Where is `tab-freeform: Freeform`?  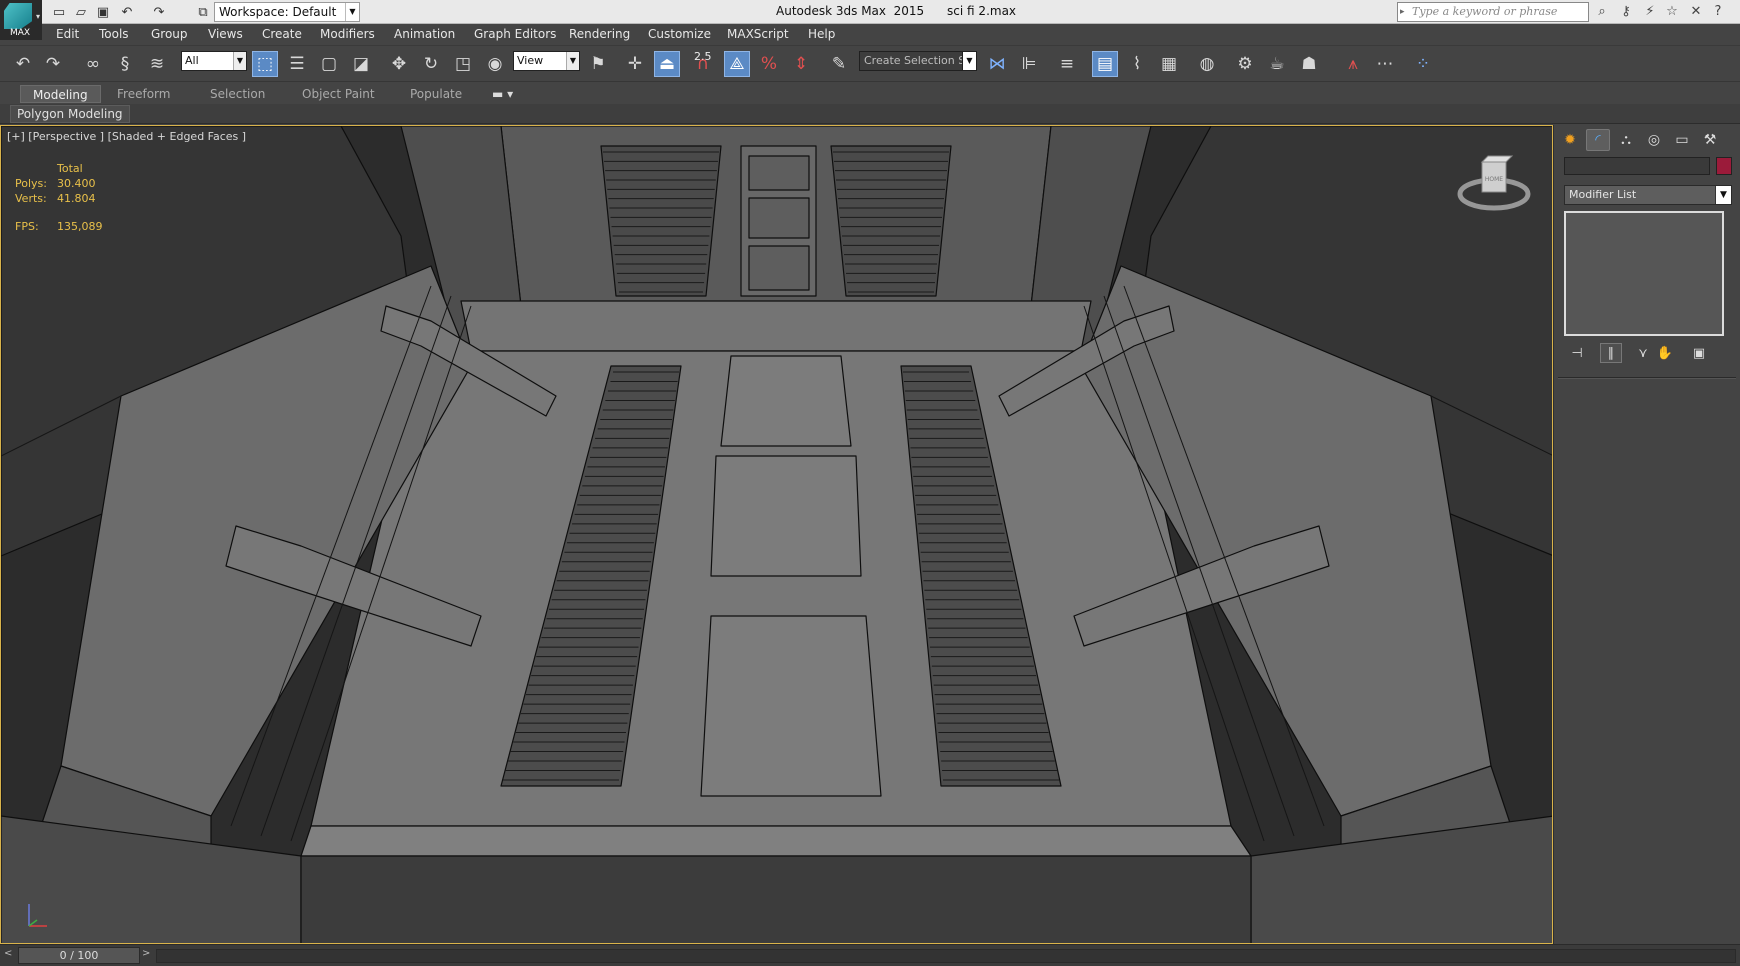 tab-freeform: Freeform is located at coordinates (143, 94).